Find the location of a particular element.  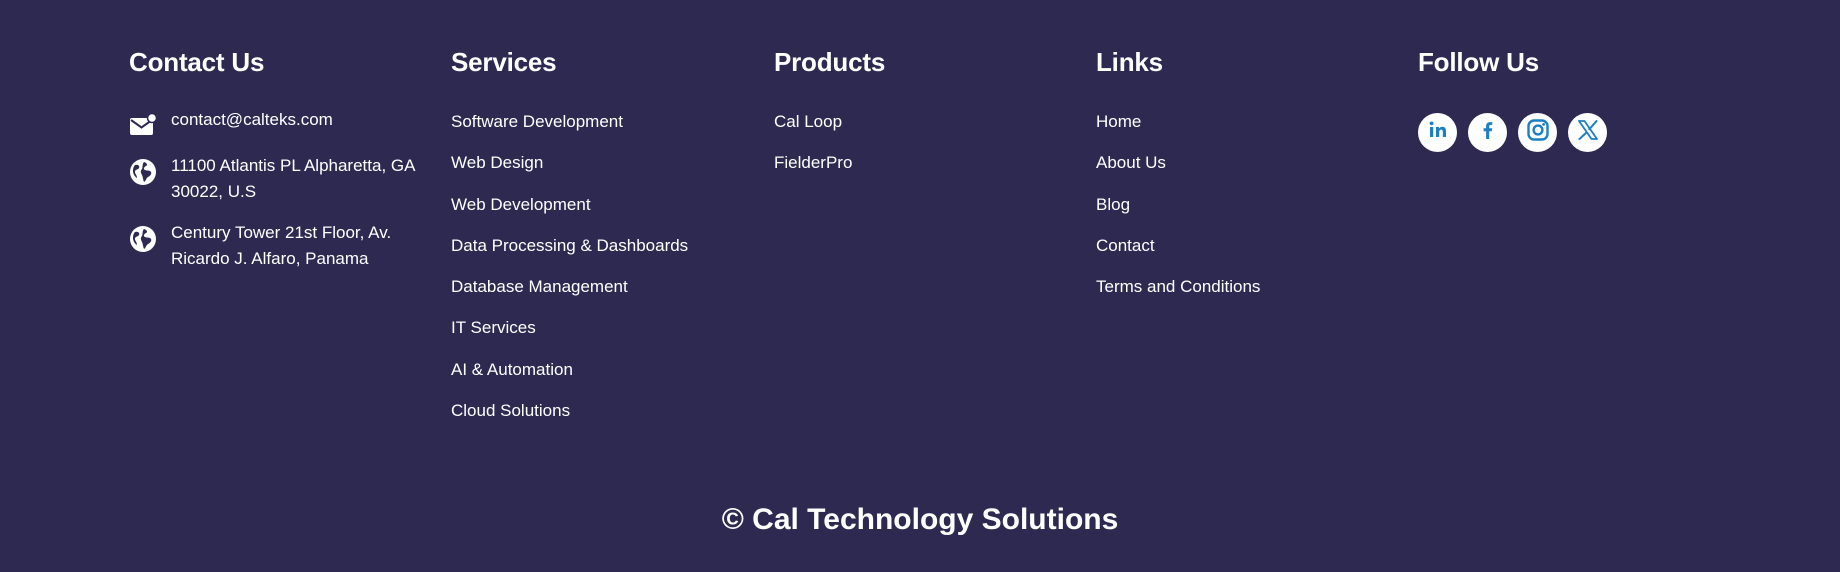

linkedin-button is located at coordinates (1437, 132).